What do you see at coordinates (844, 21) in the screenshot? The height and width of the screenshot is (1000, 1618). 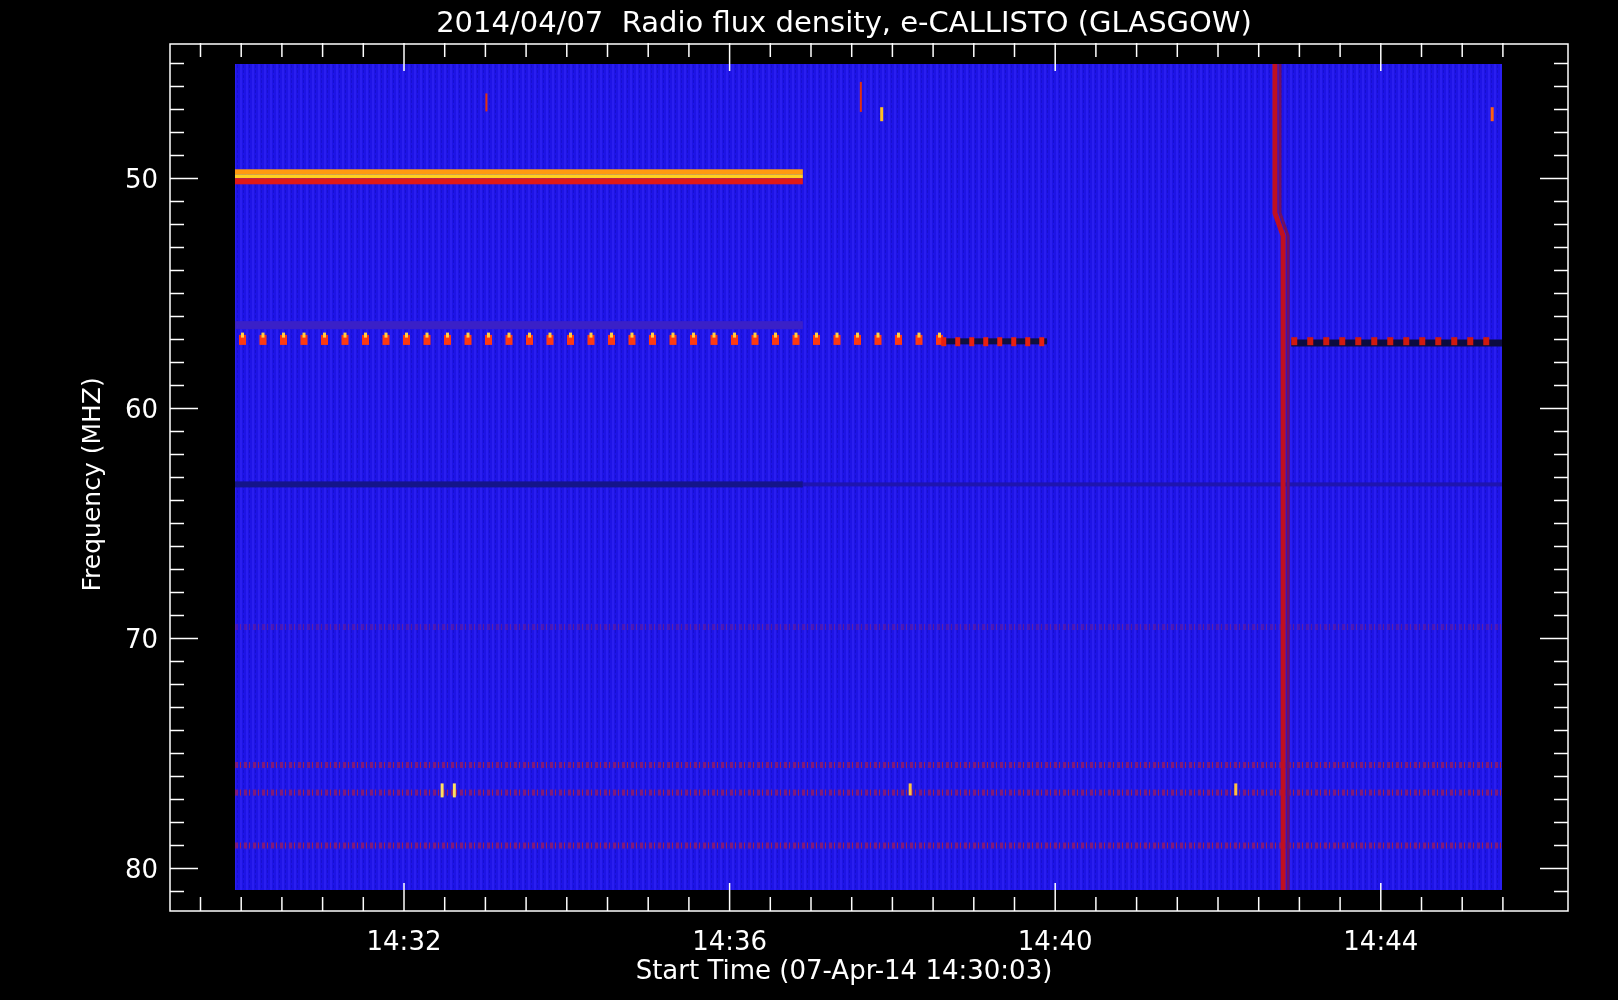 I see `chart-title: 2014/04/07 Radio flux density, e-CALLISTO (GLASGOW)` at bounding box center [844, 21].